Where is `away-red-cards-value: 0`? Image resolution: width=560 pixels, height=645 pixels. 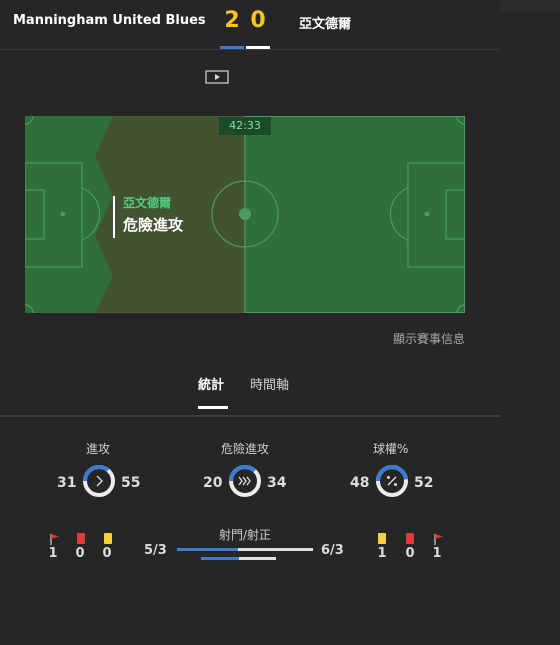 away-red-cards-value: 0 is located at coordinates (410, 553).